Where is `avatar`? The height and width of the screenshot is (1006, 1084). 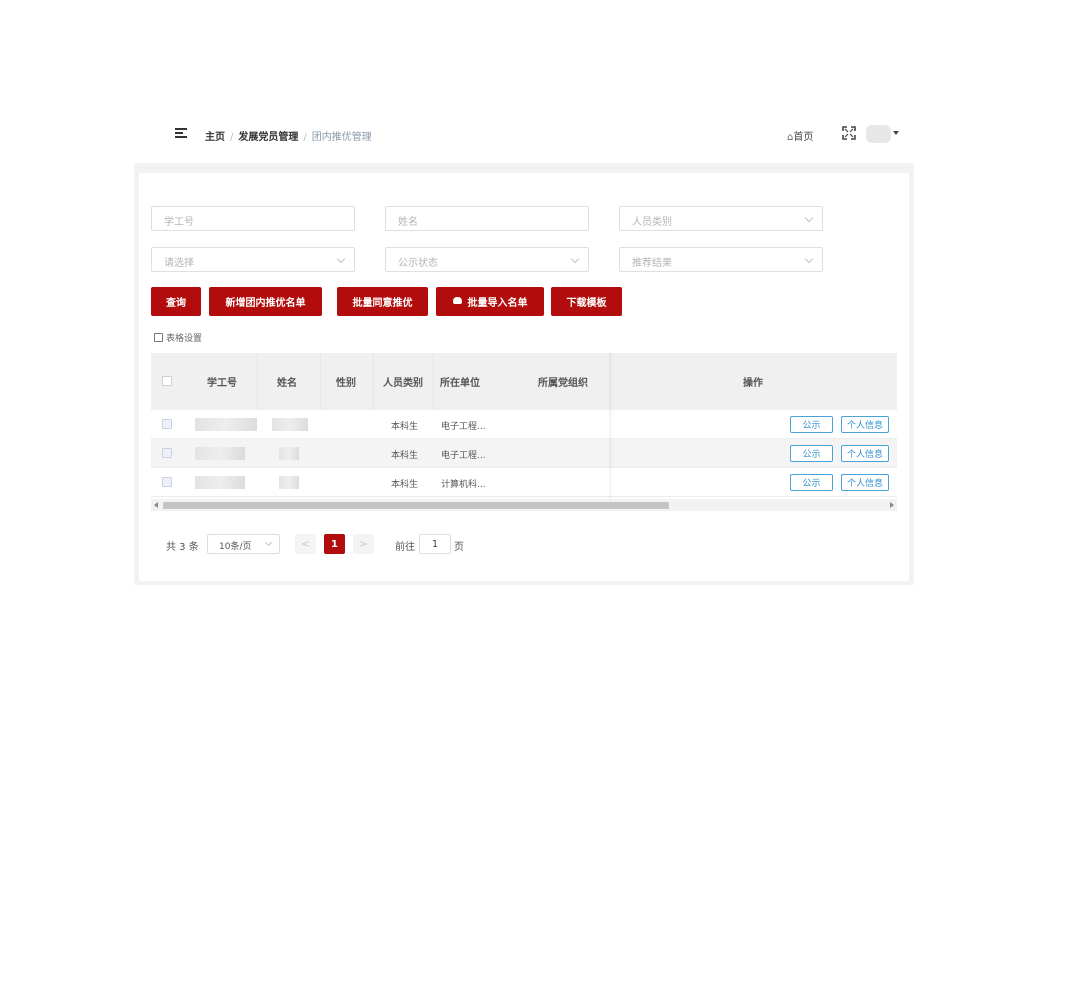 avatar is located at coordinates (878, 134).